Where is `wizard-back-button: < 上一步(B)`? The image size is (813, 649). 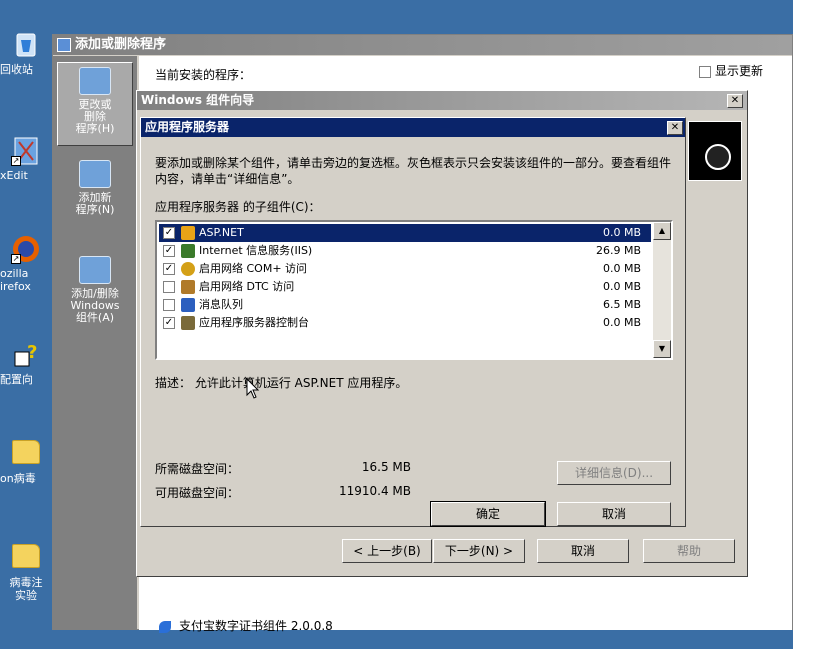 wizard-back-button: < 上一步(B) is located at coordinates (387, 551).